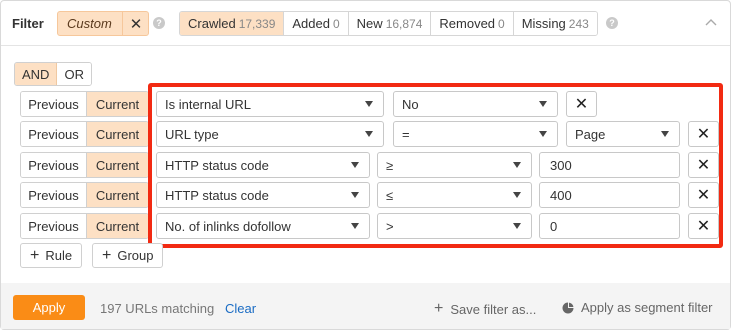 Image resolution: width=731 pixels, height=330 pixels. I want to click on operator-value: ≥, so click(390, 165).